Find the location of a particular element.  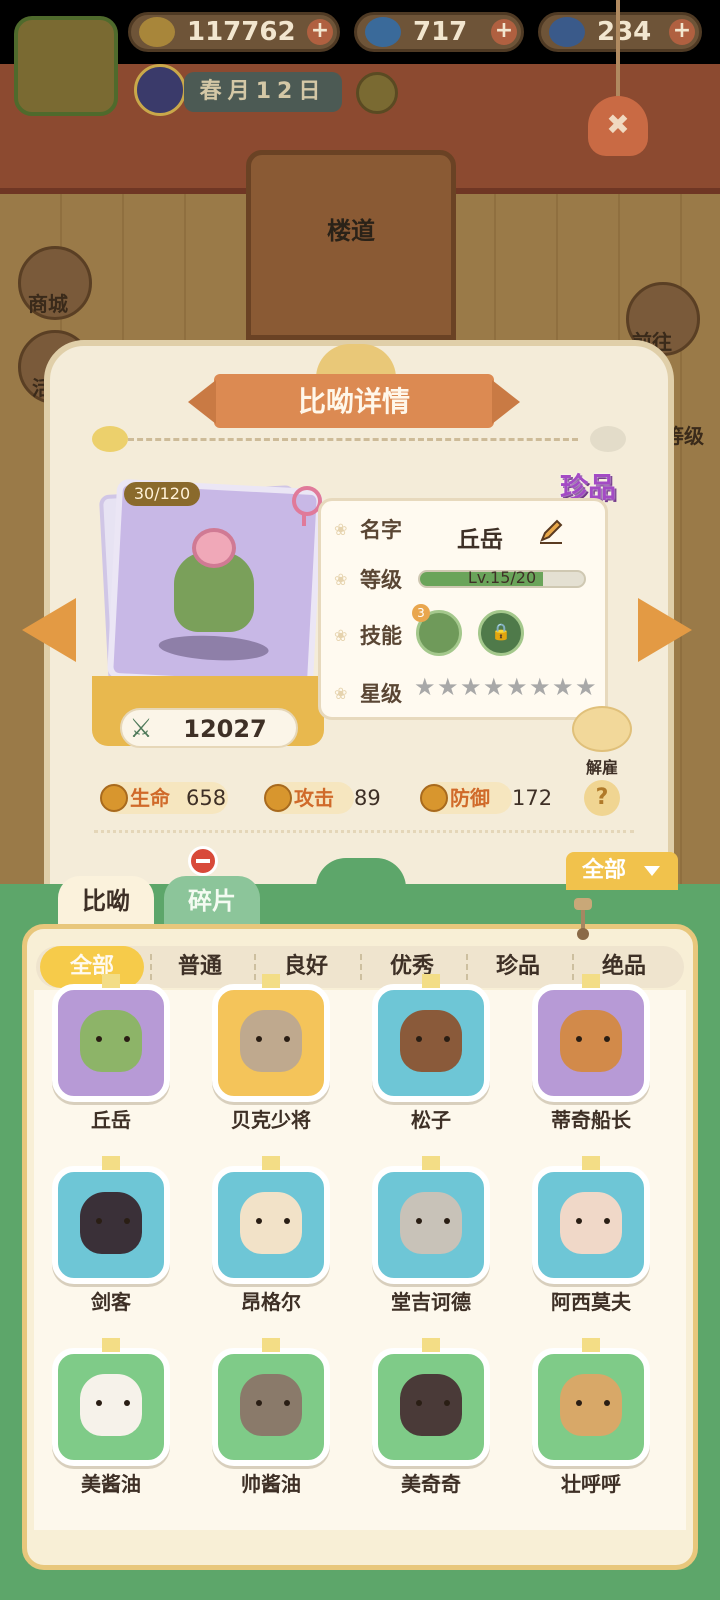

tab-fragments: 碎片 is located at coordinates (212, 900).